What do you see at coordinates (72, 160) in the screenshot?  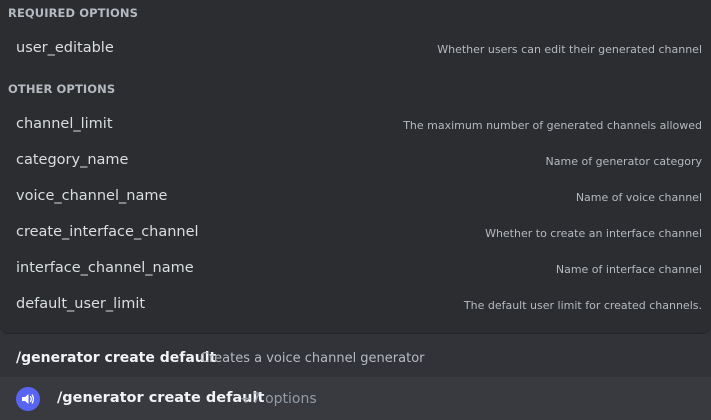 I see `option-name: category_name` at bounding box center [72, 160].